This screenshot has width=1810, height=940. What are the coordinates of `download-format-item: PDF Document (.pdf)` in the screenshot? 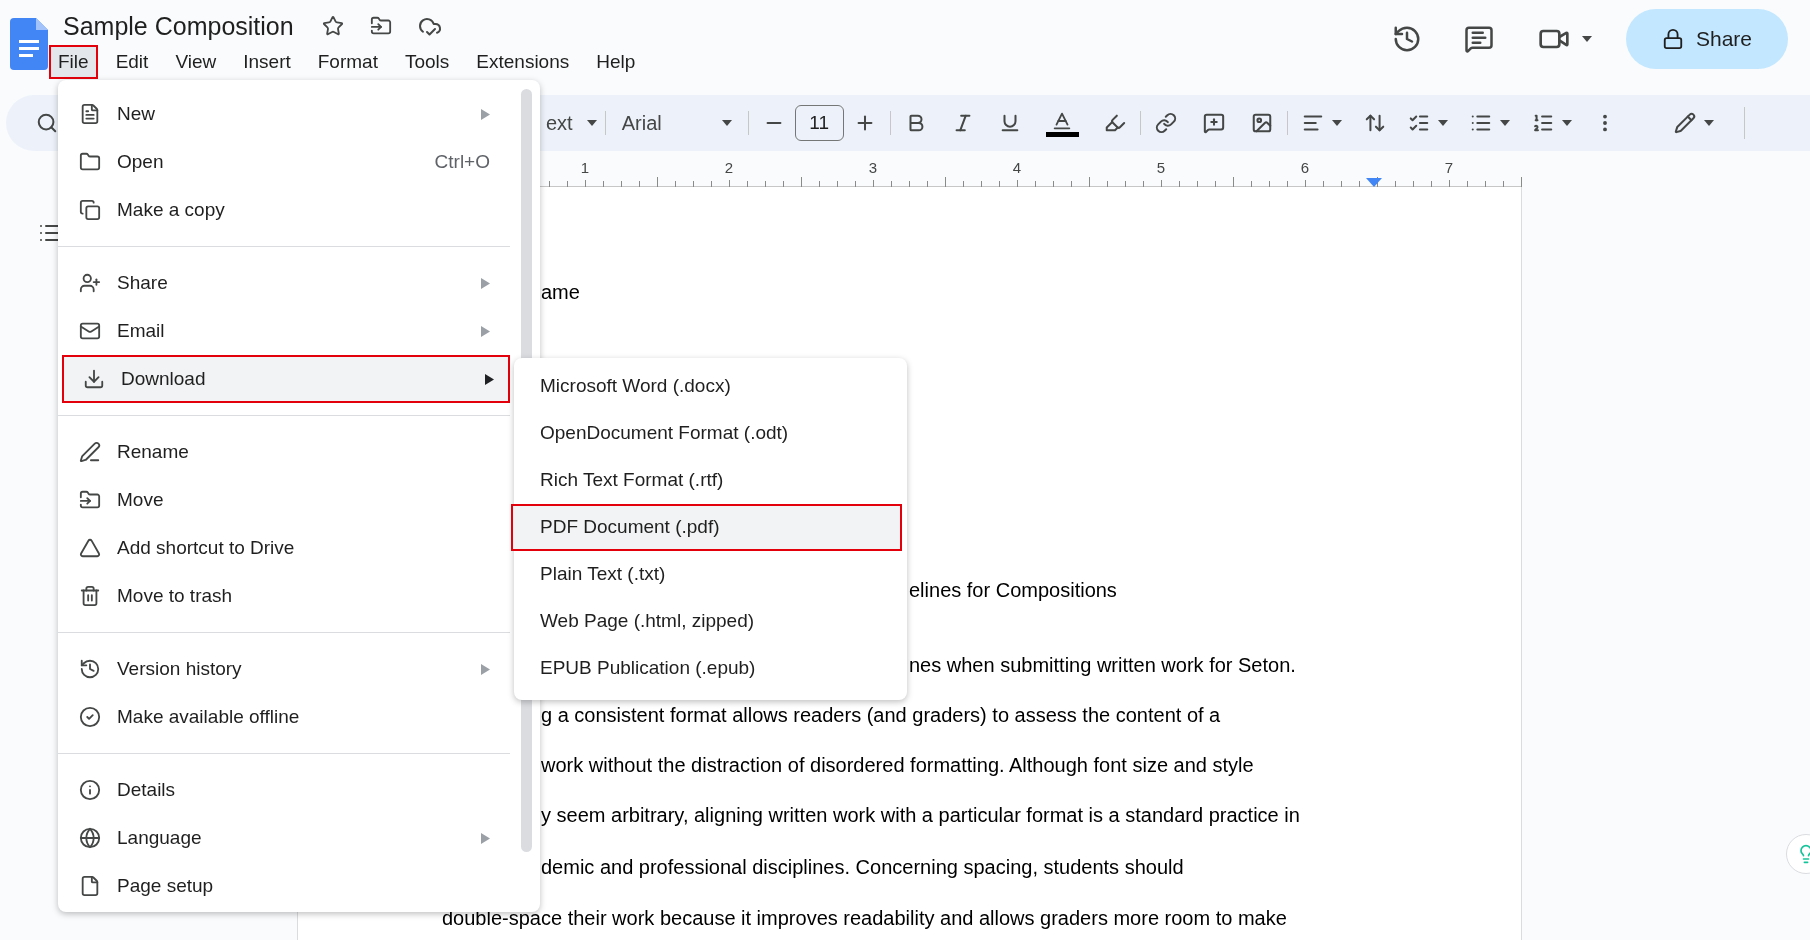 It's located at (706, 527).